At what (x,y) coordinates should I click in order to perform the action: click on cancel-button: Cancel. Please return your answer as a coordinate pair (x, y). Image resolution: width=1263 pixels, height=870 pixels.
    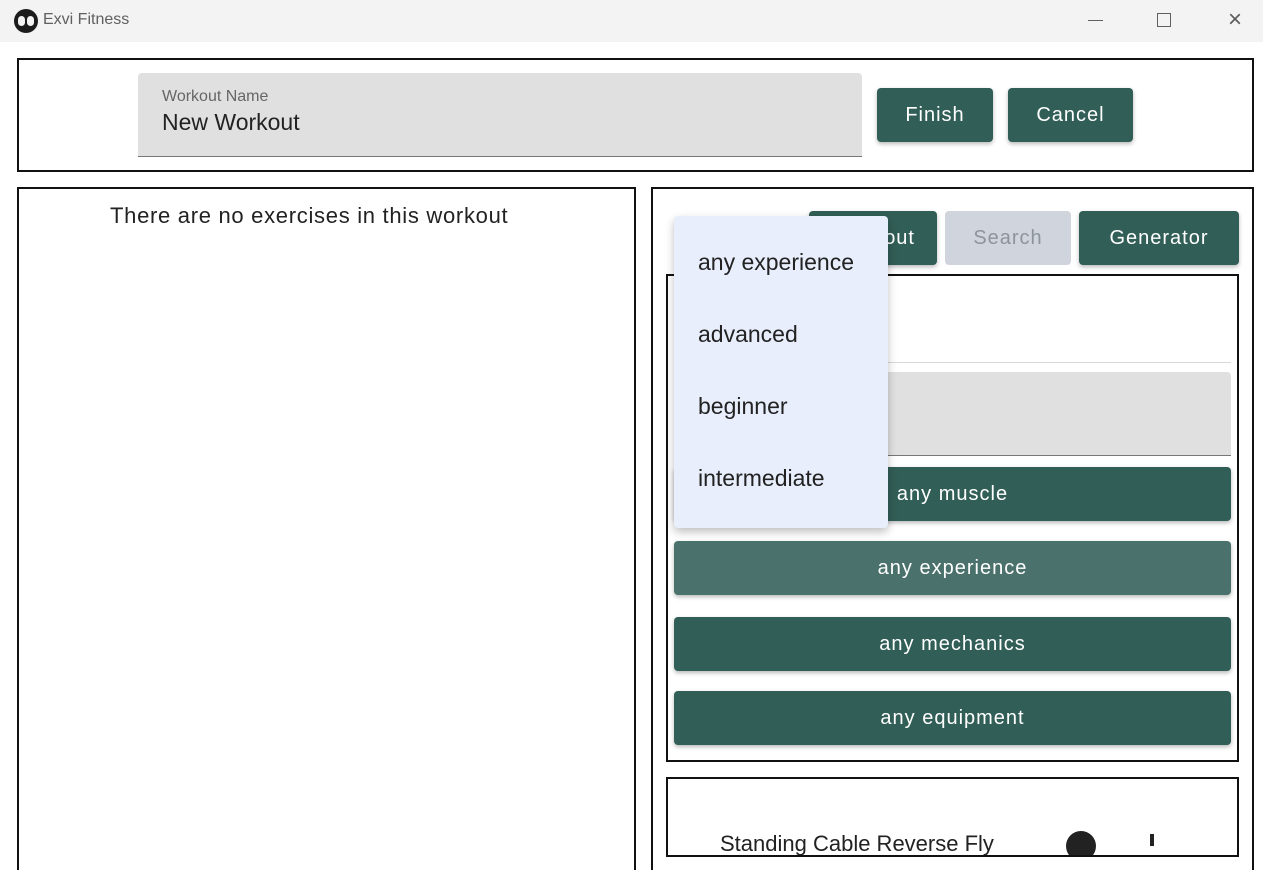
    Looking at the image, I should click on (1070, 115).